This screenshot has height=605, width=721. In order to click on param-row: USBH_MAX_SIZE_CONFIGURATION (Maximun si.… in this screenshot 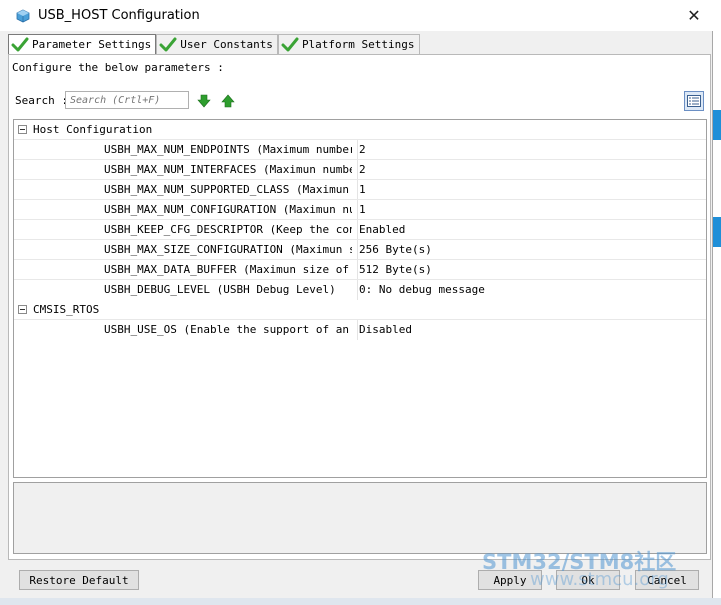, I will do `click(360, 249)`.